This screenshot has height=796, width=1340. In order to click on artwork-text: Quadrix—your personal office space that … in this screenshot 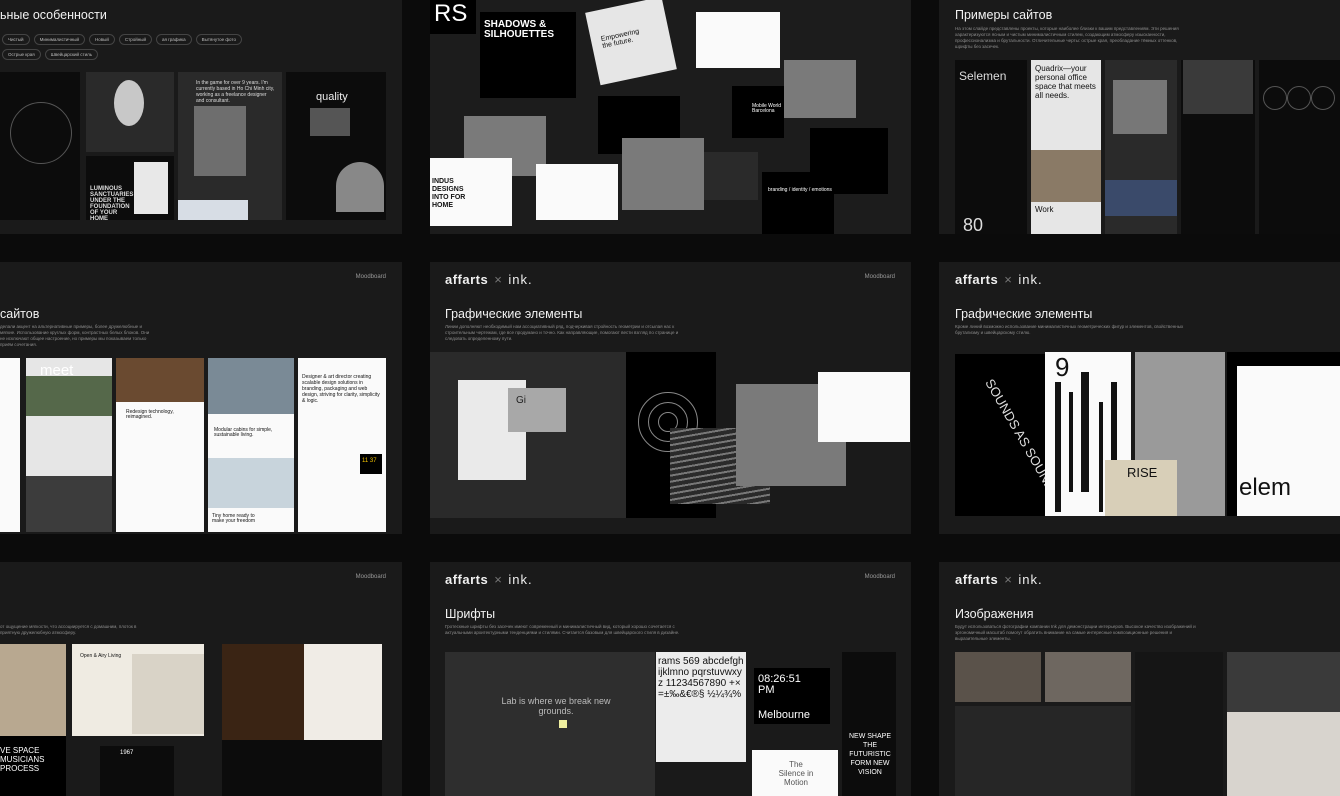, I will do `click(1065, 82)`.